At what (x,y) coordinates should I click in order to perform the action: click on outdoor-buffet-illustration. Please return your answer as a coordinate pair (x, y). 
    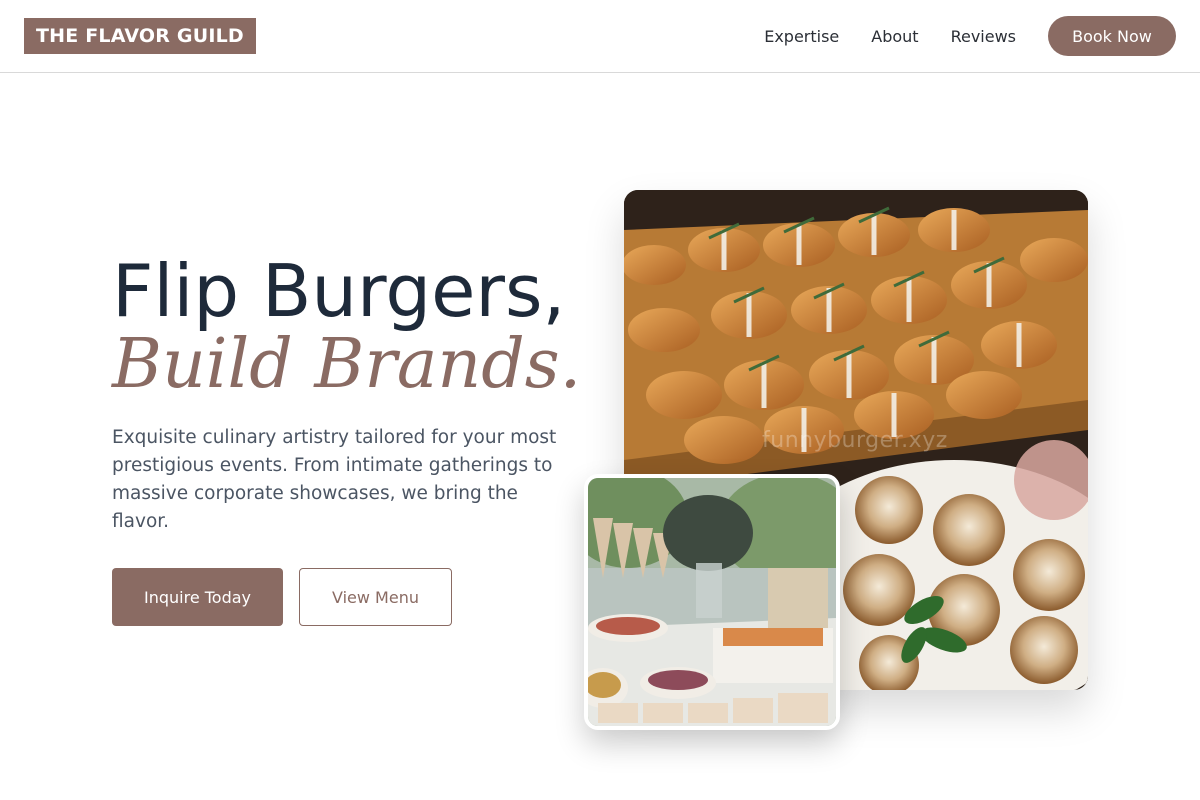
    Looking at the image, I should click on (712, 602).